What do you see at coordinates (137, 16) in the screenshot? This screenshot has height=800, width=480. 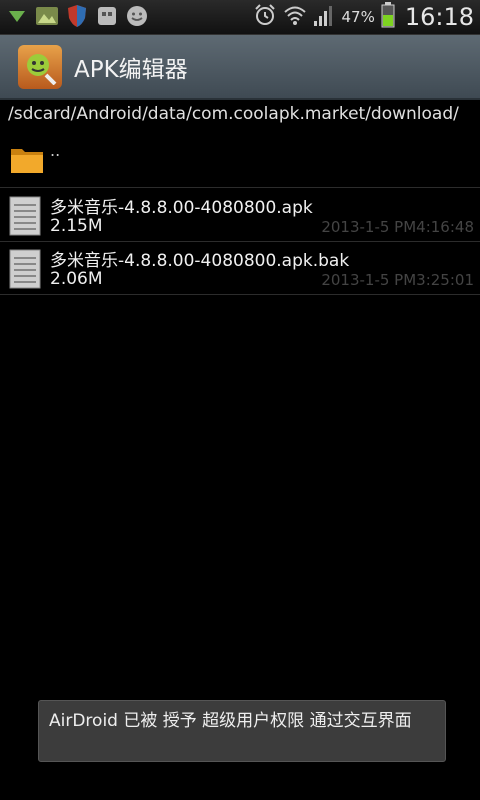 I see `smiley-icon` at bounding box center [137, 16].